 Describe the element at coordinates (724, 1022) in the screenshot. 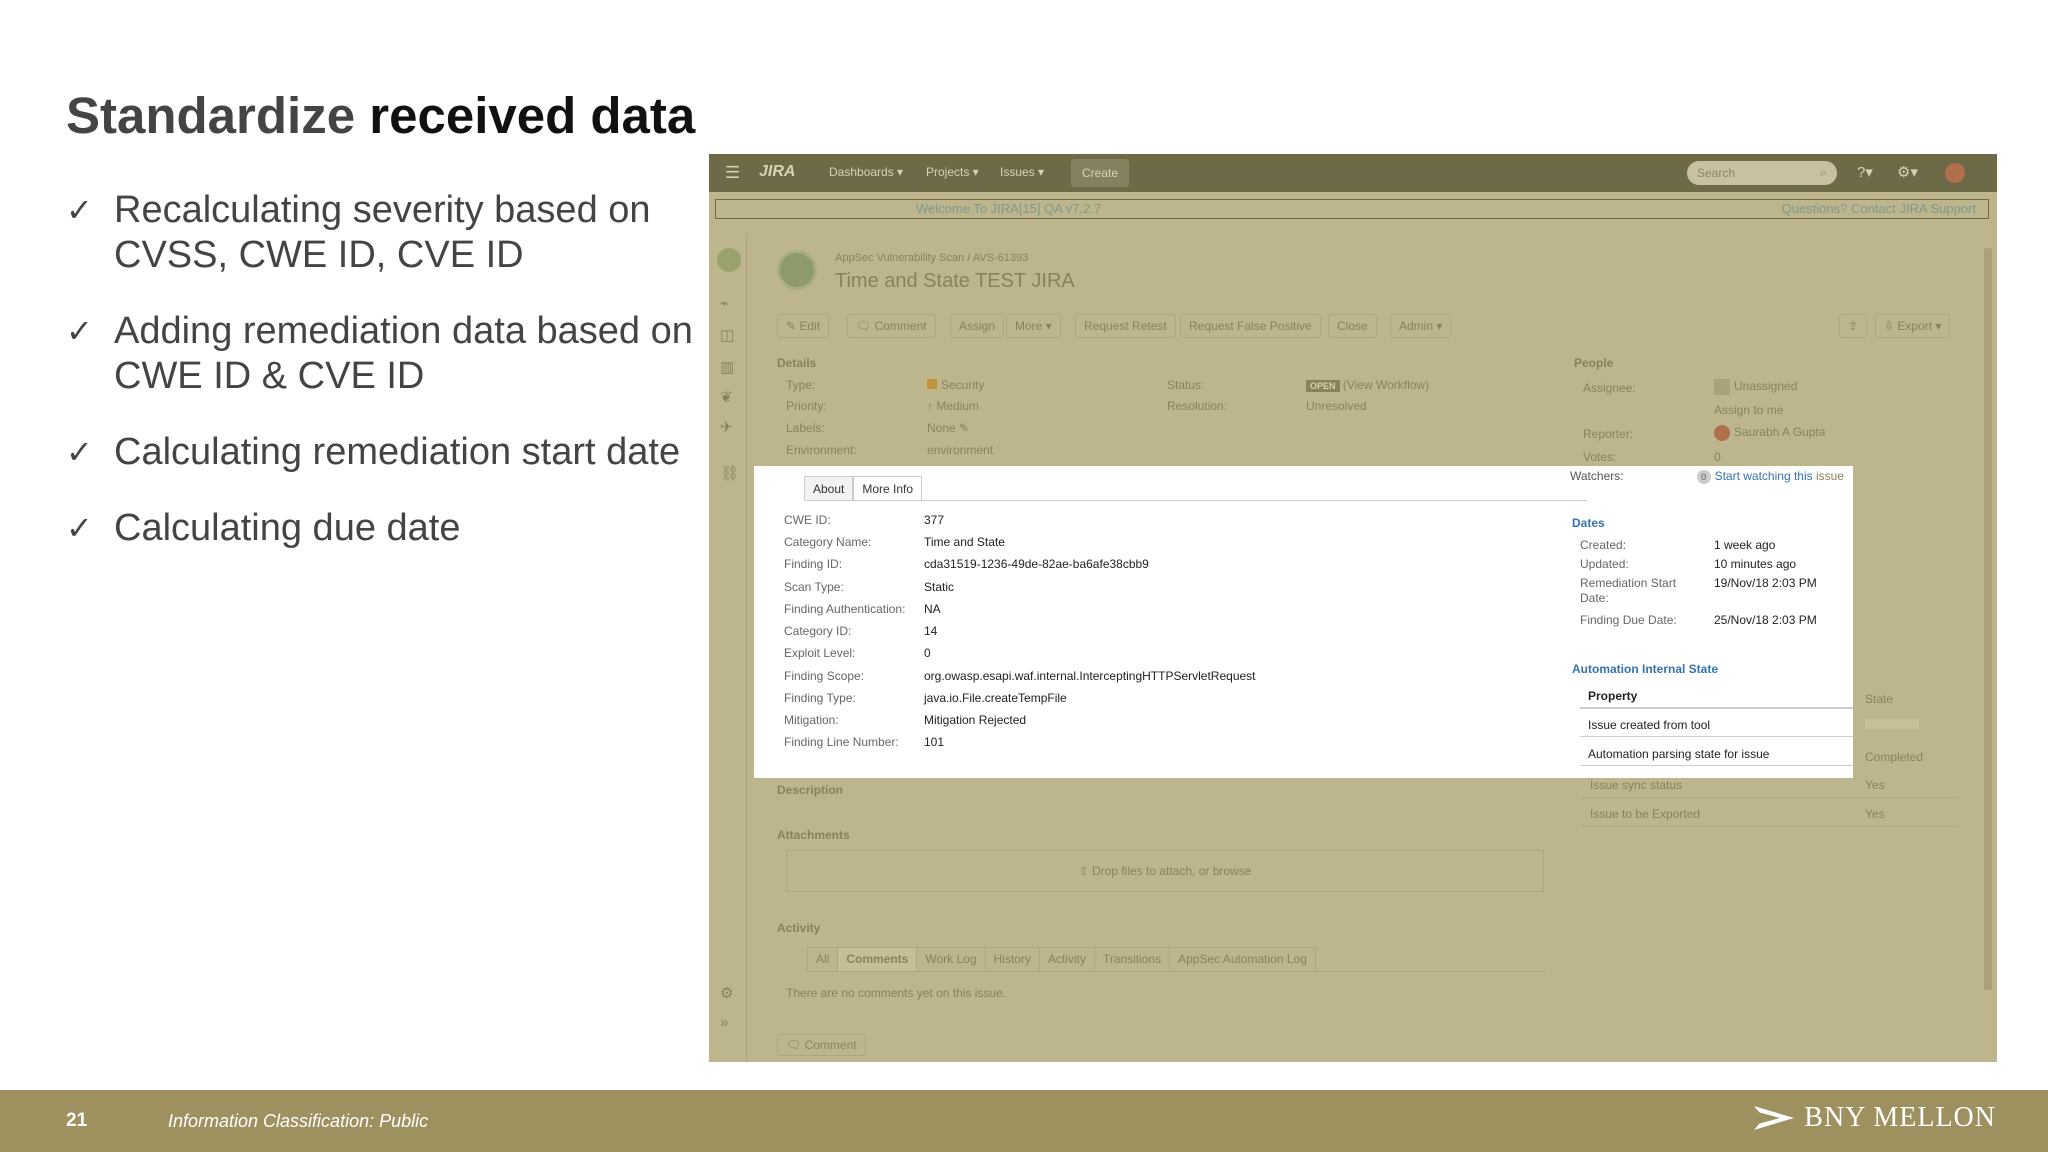

I see `expand-icon: »` at that location.